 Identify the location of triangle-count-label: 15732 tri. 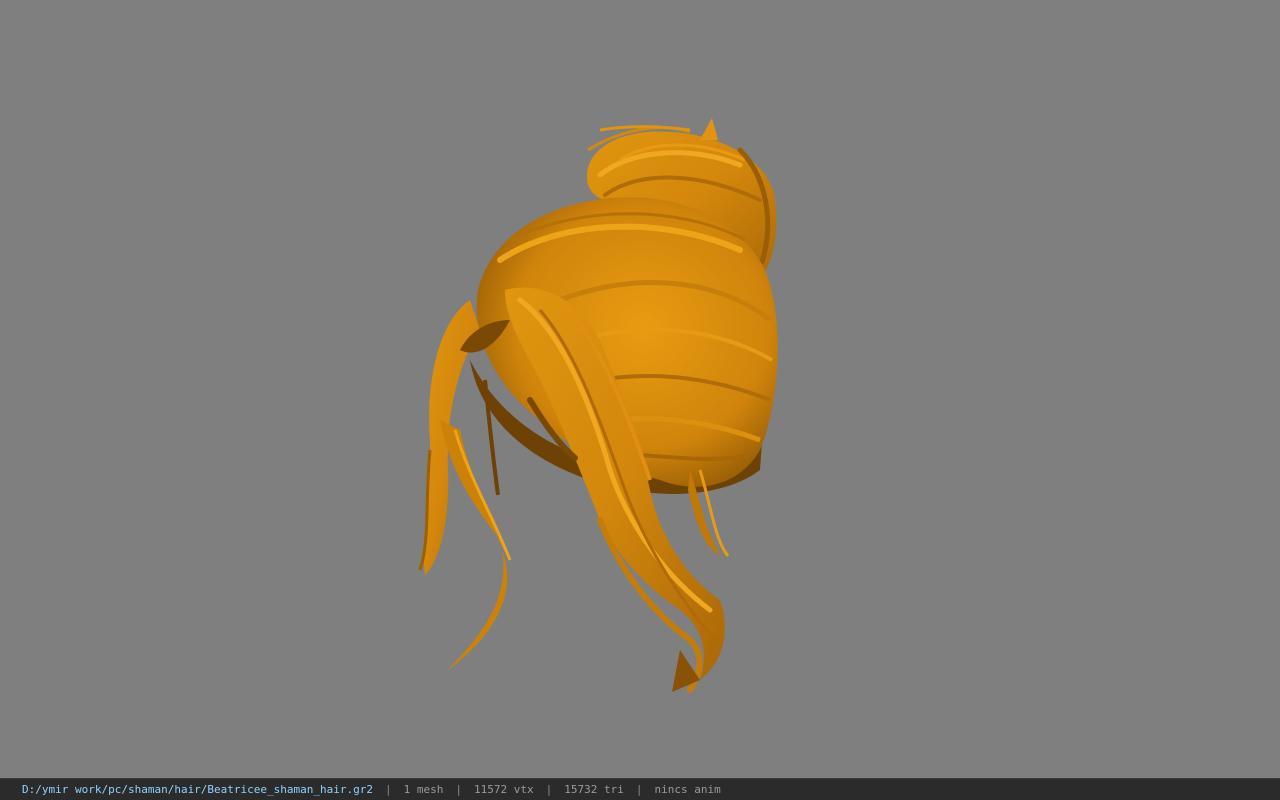
(594, 789).